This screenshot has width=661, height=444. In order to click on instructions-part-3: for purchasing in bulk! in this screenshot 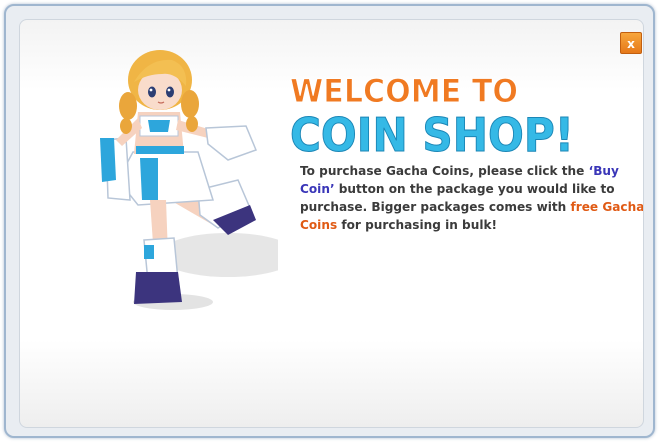, I will do `click(417, 225)`.